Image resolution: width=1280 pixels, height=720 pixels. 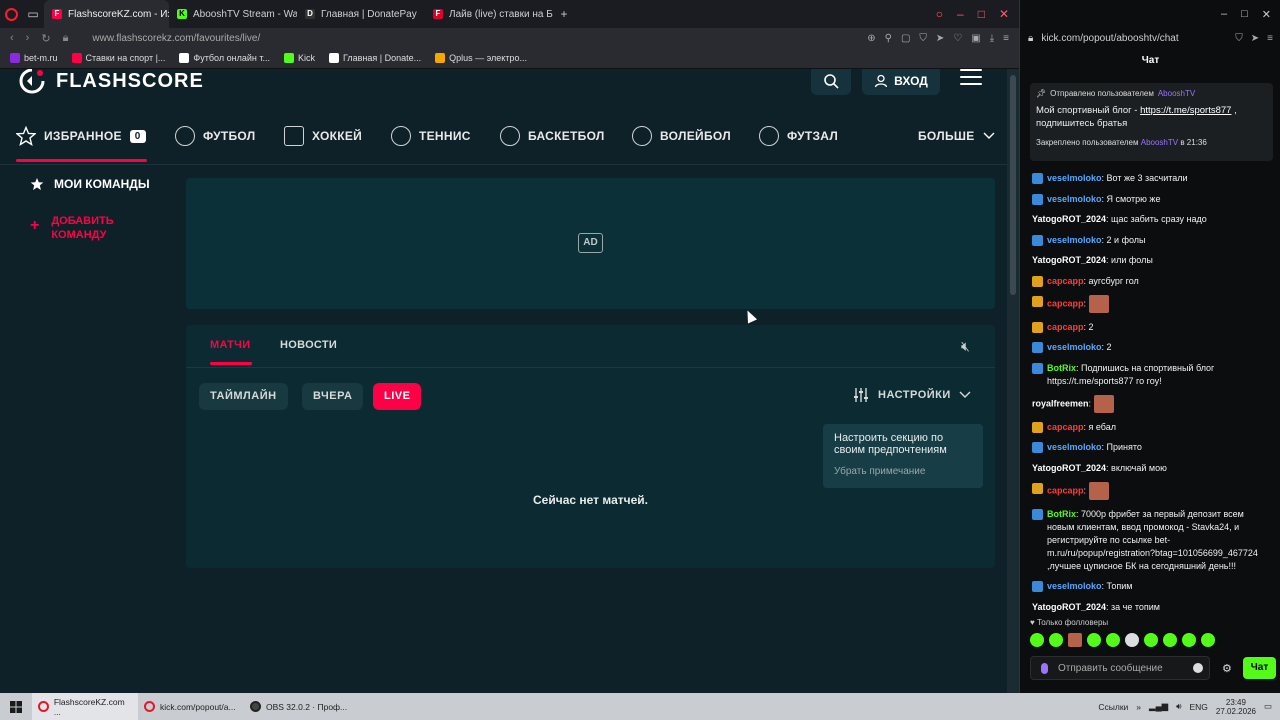 I want to click on emoji-icon, so click(x=1198, y=668).